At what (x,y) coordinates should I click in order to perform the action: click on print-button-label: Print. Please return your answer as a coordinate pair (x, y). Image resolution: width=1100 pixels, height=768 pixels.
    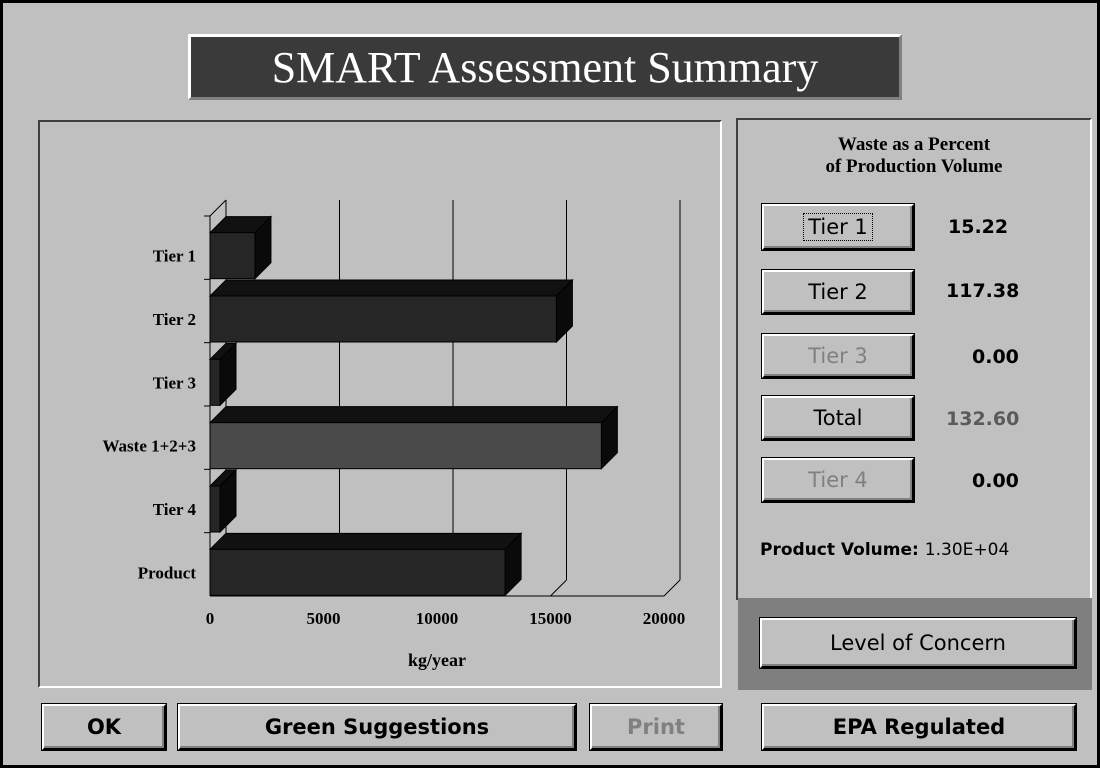
    Looking at the image, I should click on (656, 727).